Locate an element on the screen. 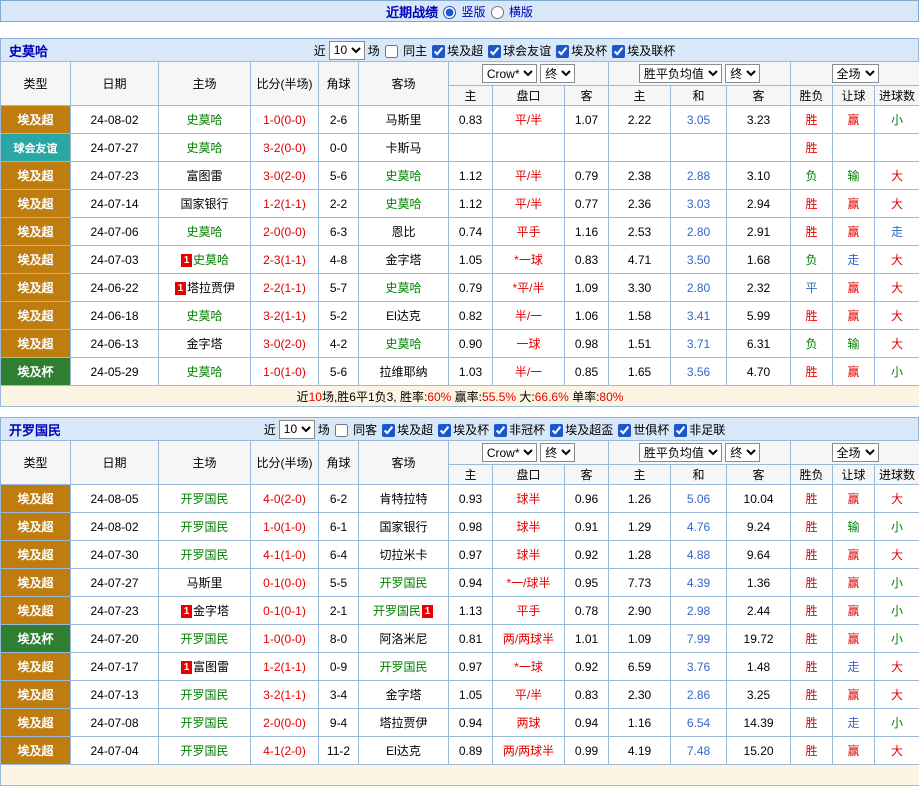 The width and height of the screenshot is (919, 786). asia-away-odds-cell: 0.78 is located at coordinates (587, 611).